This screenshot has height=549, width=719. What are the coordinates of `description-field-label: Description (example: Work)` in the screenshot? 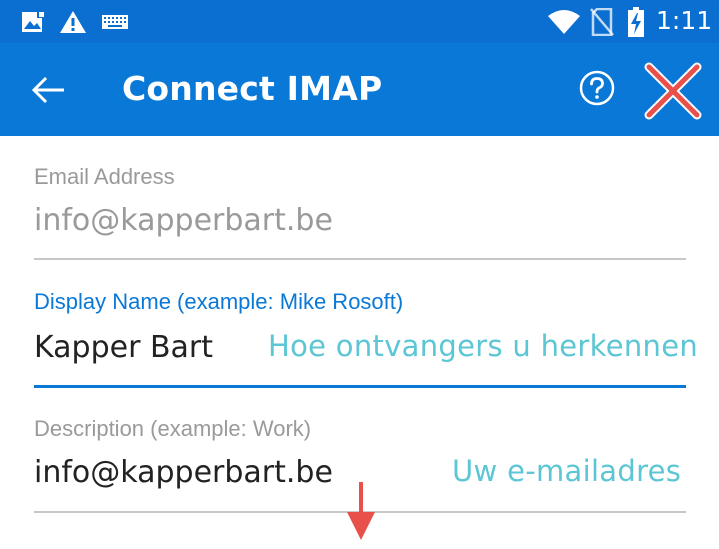 It's located at (173, 428).